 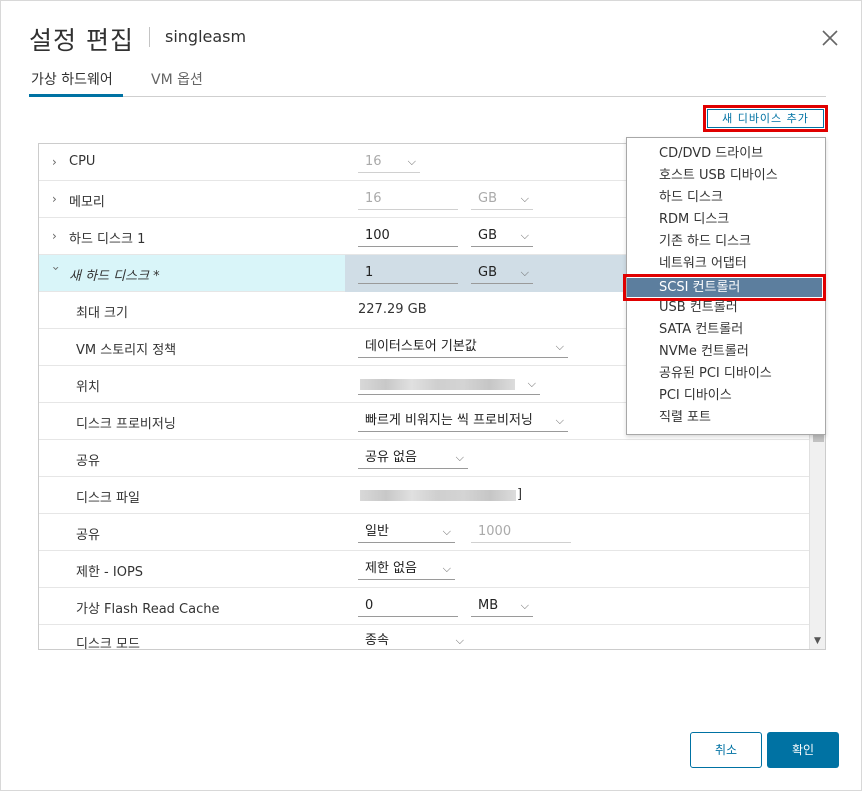 What do you see at coordinates (373, 161) in the screenshot?
I see `cpu-value: 16` at bounding box center [373, 161].